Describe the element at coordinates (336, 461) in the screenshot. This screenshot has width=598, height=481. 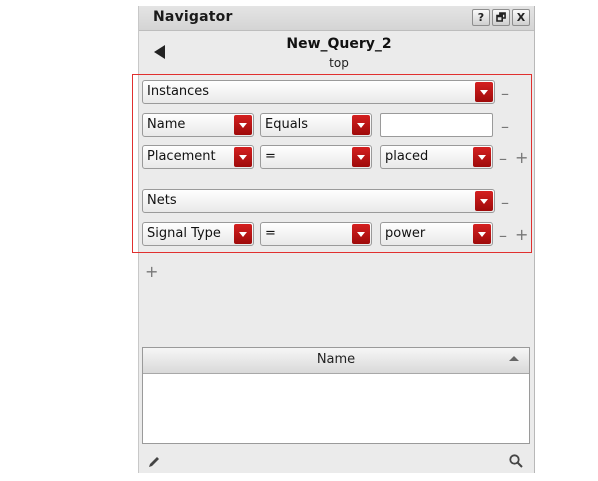
I see `bottom-toolbar` at that location.